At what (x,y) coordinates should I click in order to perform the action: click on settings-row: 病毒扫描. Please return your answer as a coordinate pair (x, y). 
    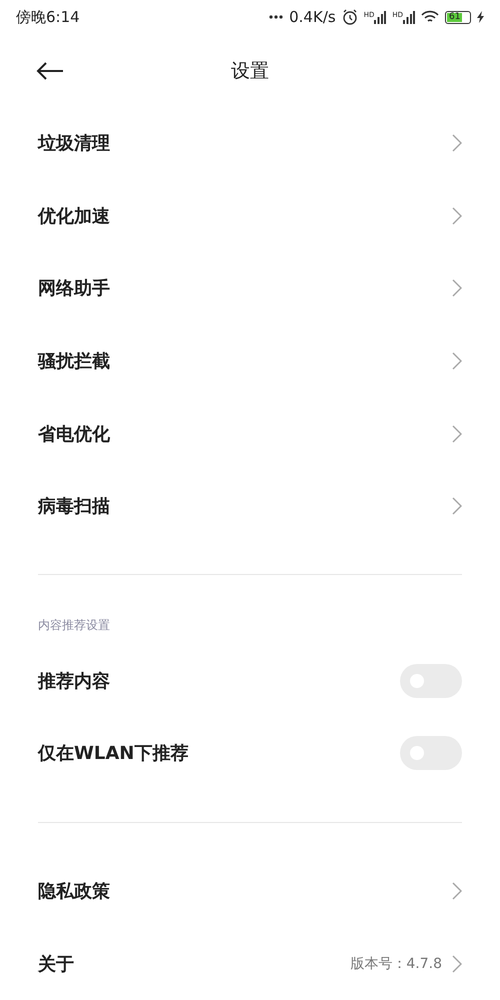
    Looking at the image, I should click on (250, 506).